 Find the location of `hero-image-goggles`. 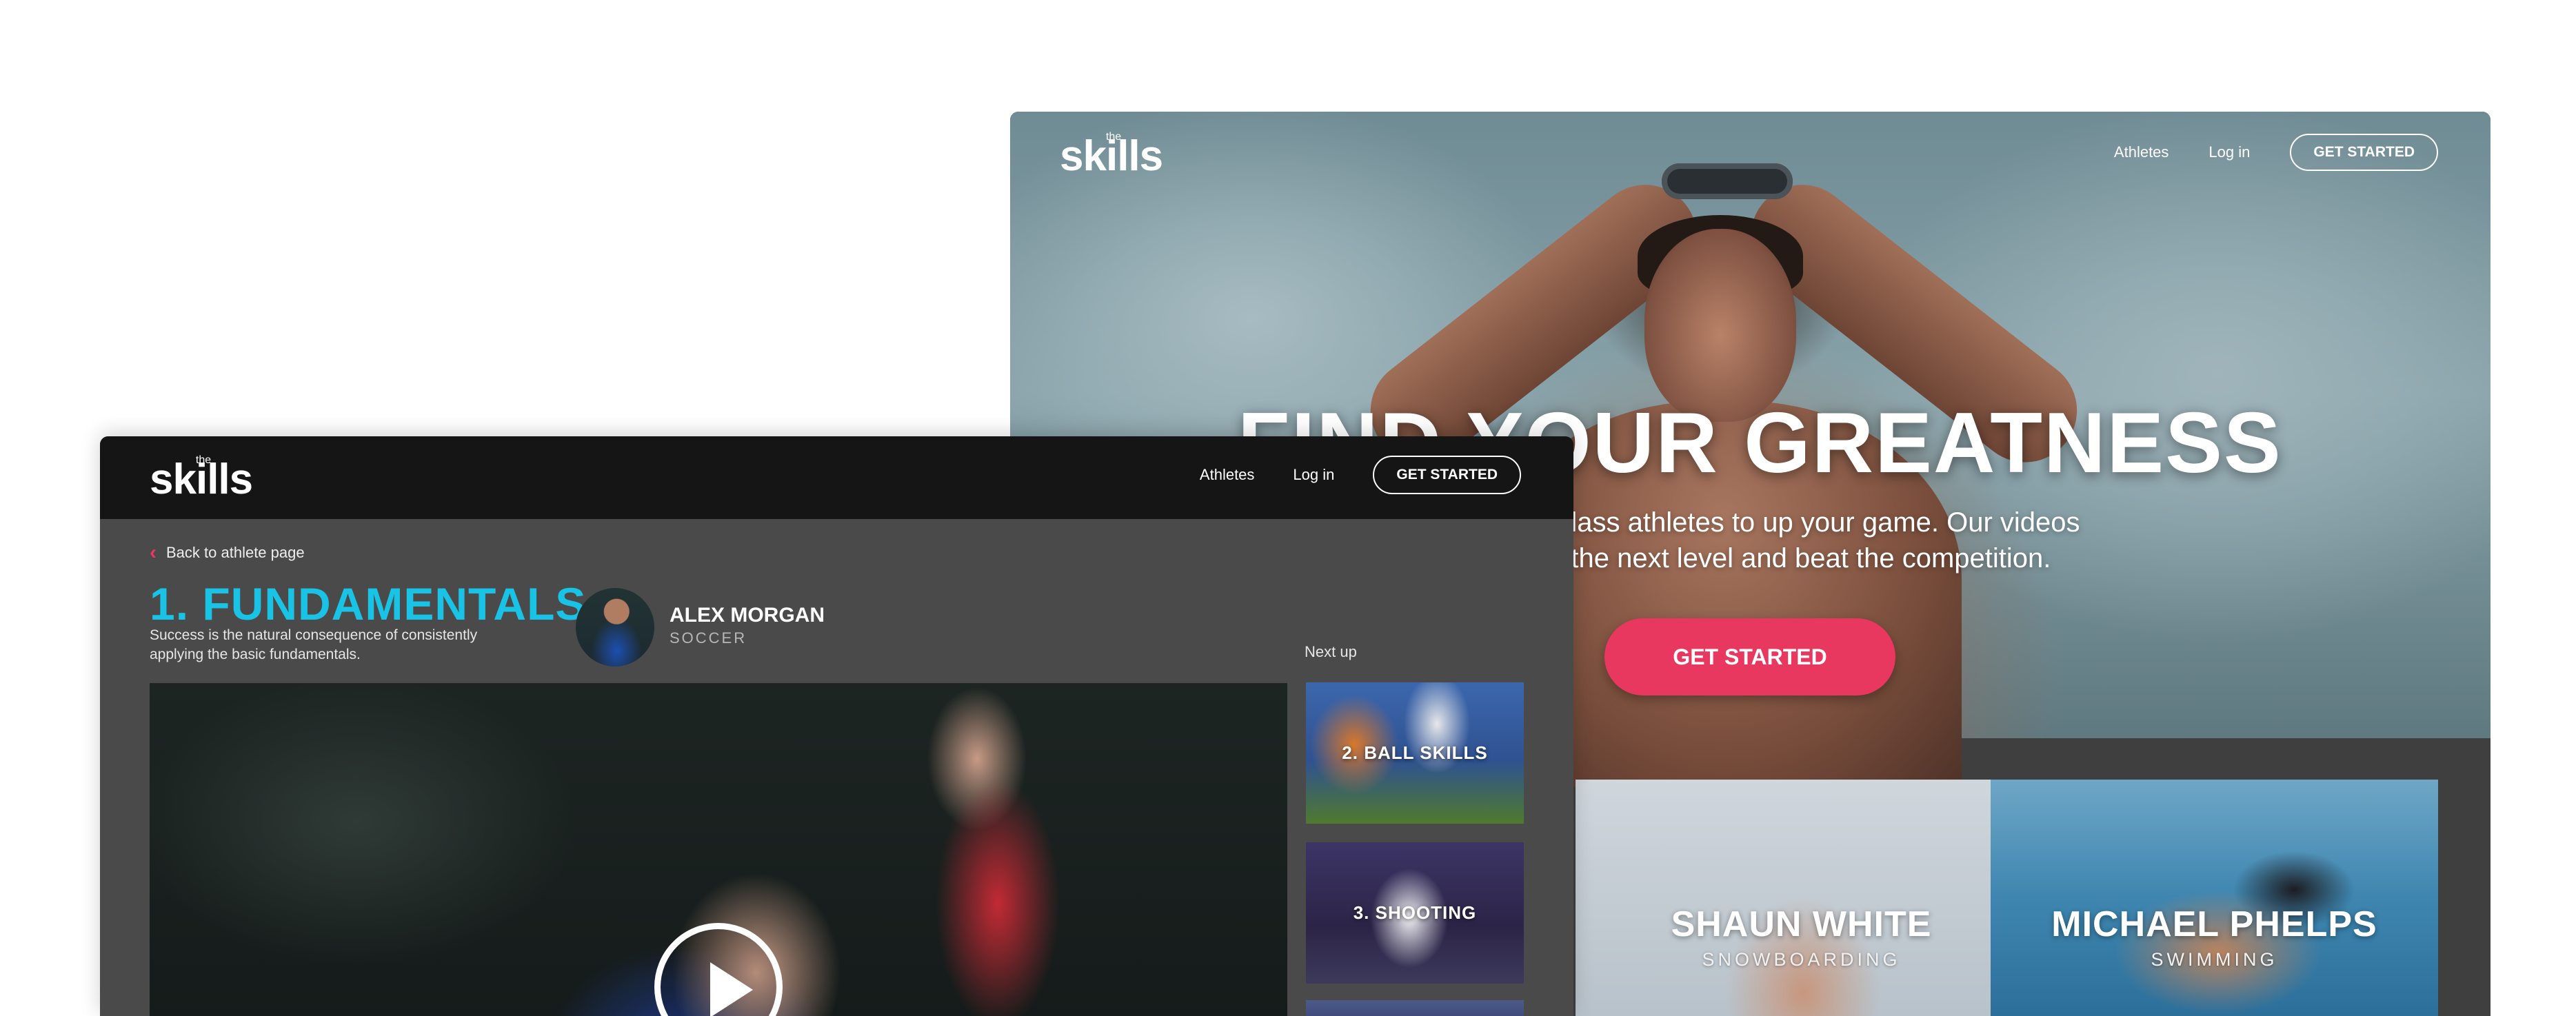

hero-image-goggles is located at coordinates (1727, 181).